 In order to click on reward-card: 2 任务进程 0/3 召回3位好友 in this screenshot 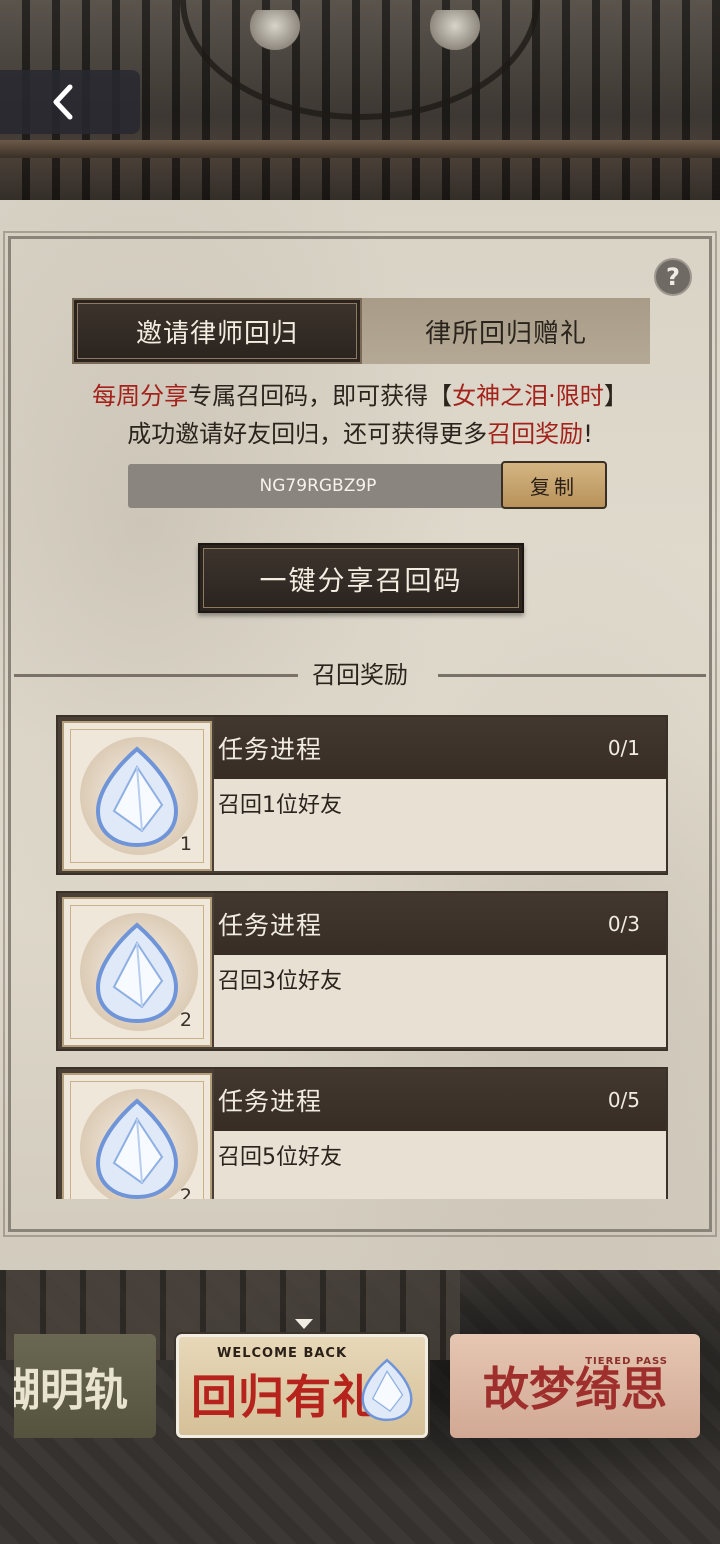, I will do `click(362, 971)`.